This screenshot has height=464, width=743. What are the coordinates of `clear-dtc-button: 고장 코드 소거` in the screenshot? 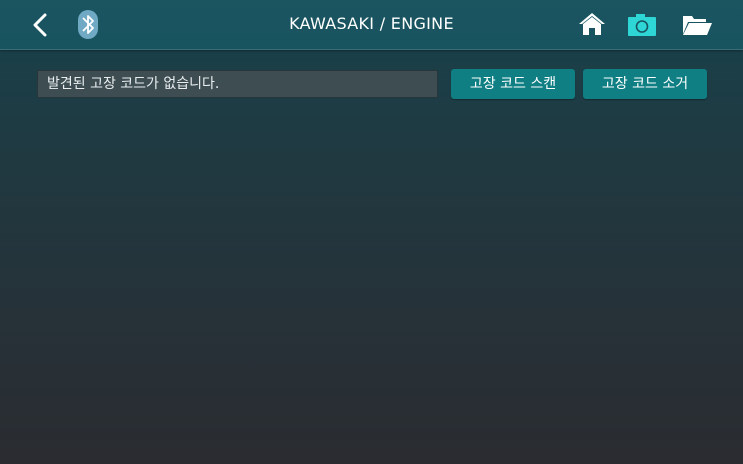 It's located at (645, 84).